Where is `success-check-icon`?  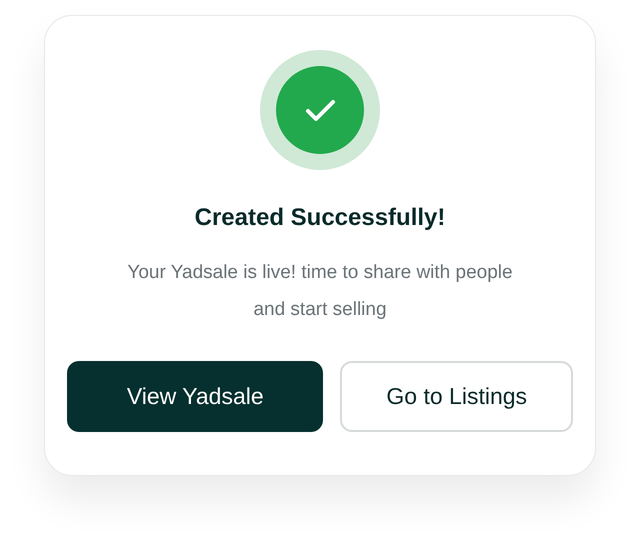 success-check-icon is located at coordinates (320, 110).